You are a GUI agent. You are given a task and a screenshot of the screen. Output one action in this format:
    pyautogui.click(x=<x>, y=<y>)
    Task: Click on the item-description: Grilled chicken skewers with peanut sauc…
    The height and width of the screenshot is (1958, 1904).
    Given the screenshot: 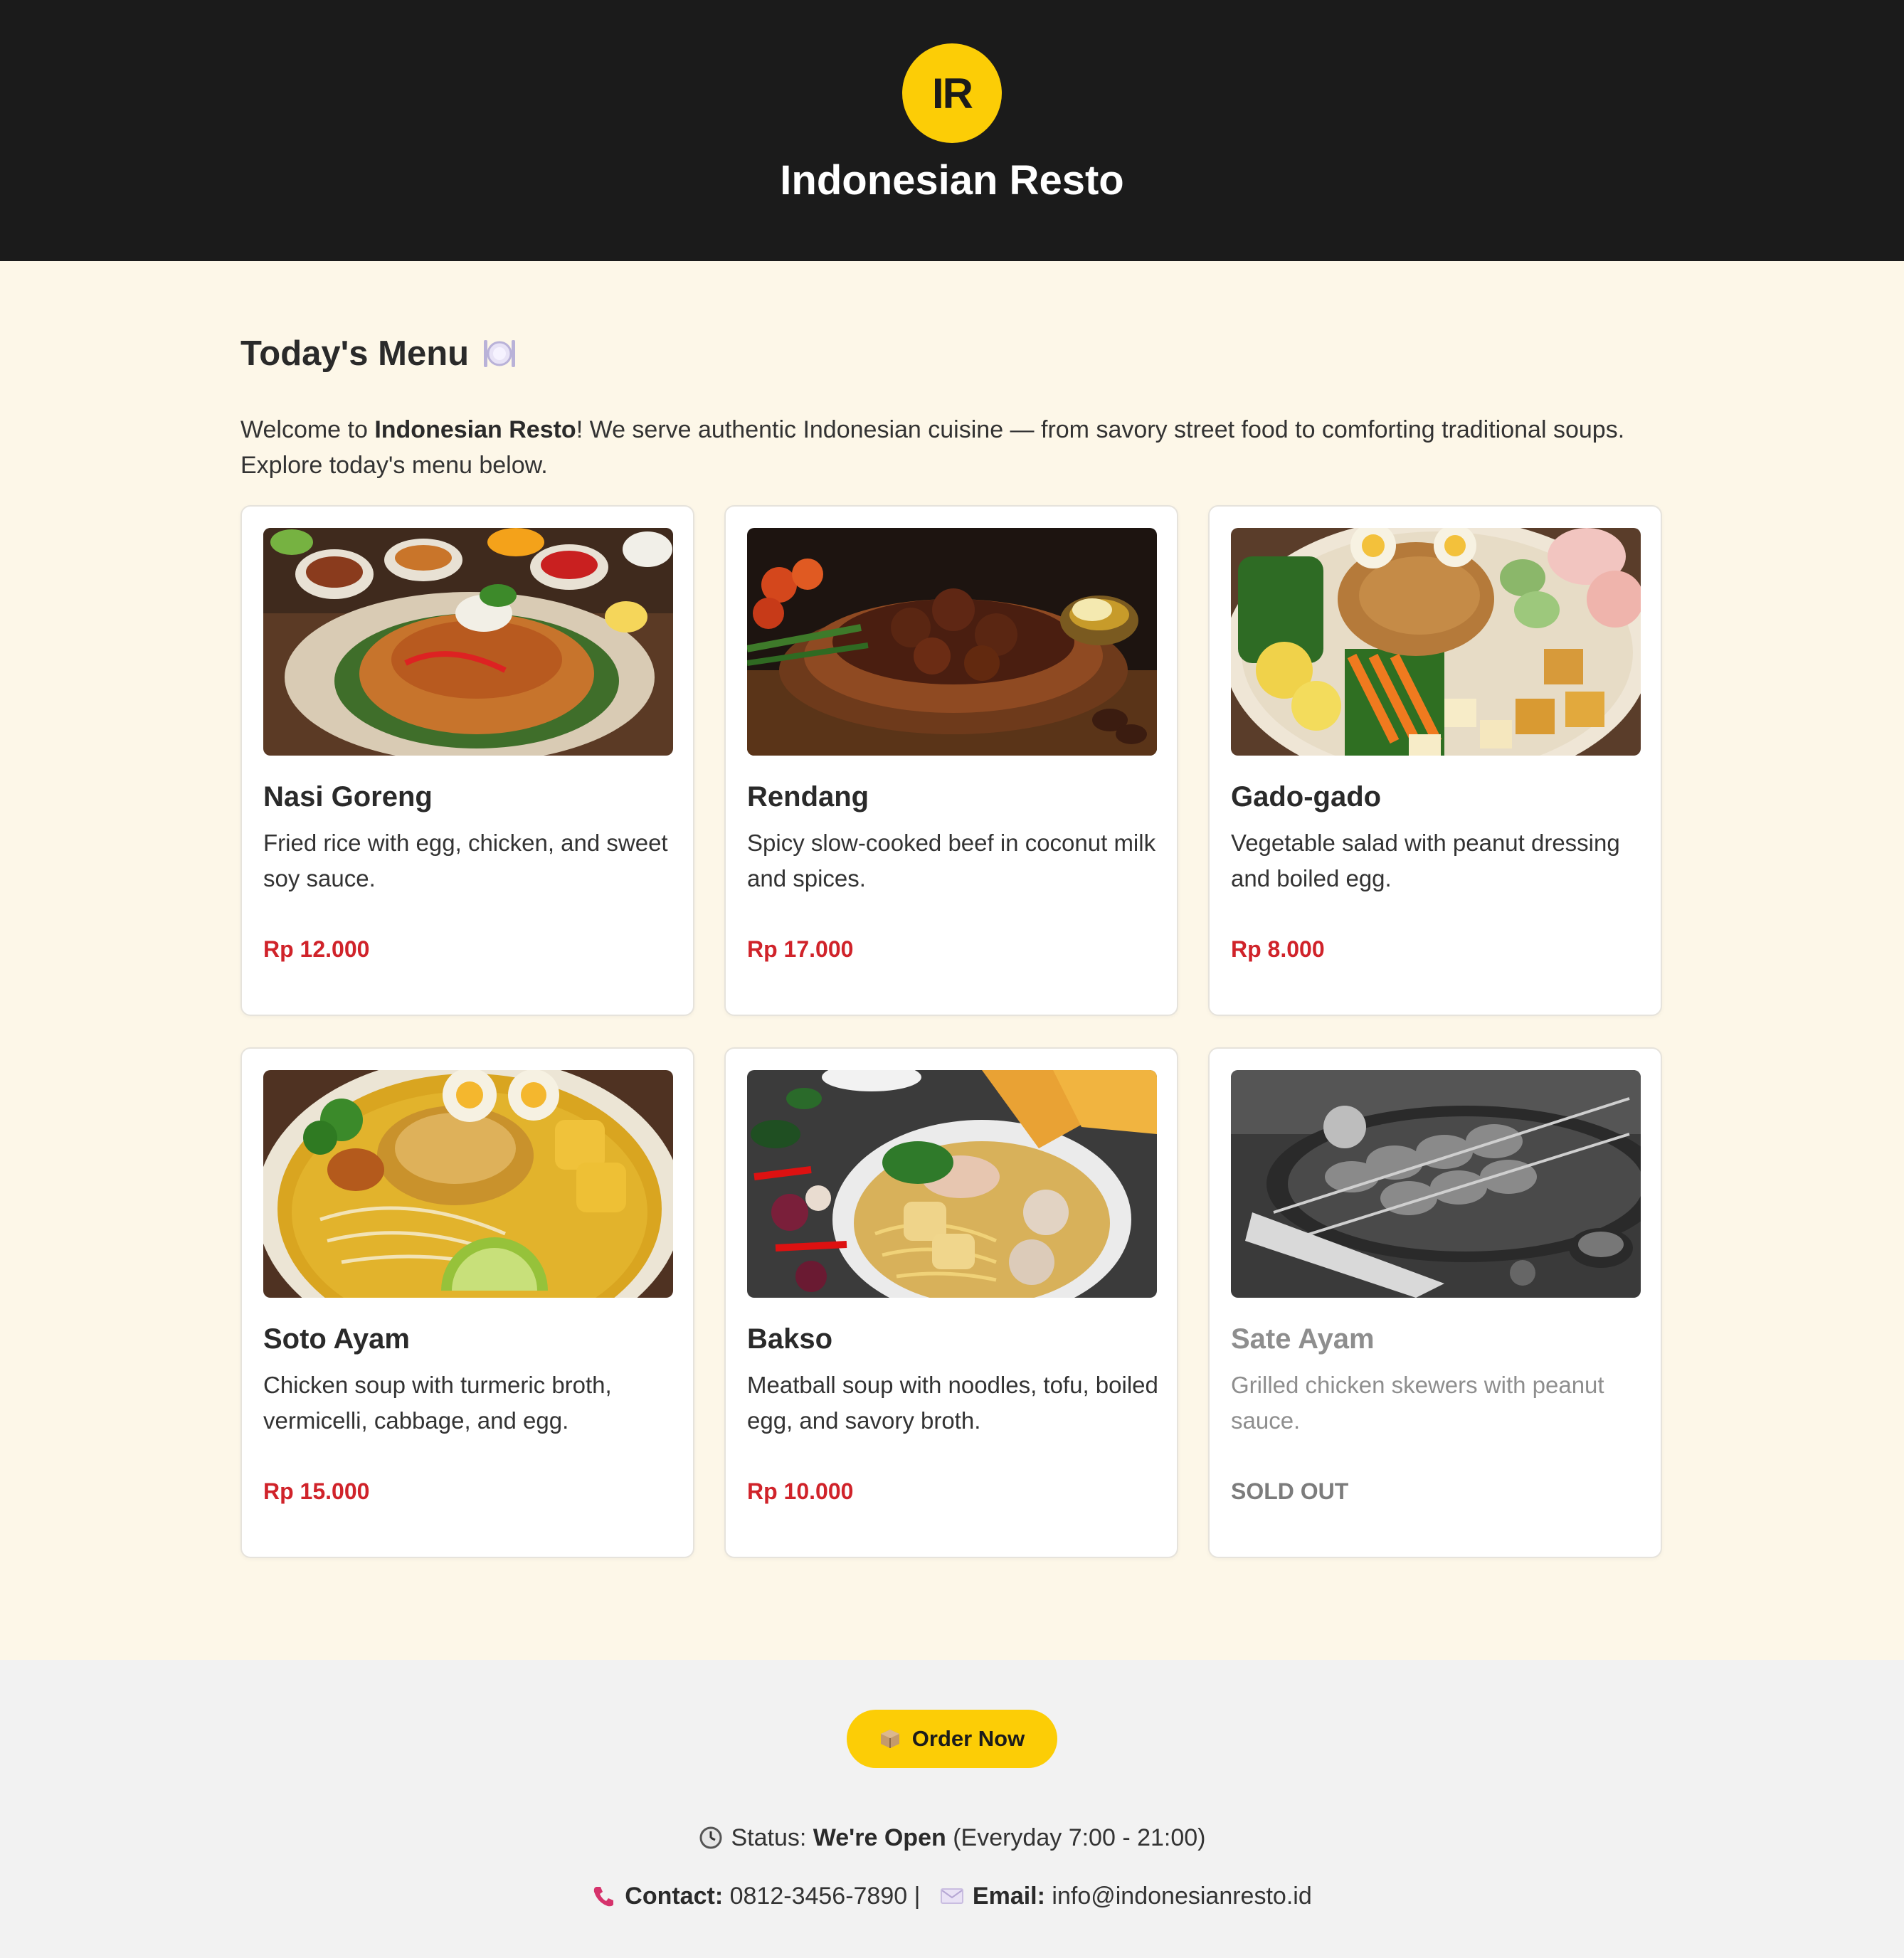 What is the action you would take?
    pyautogui.click(x=1417, y=1403)
    